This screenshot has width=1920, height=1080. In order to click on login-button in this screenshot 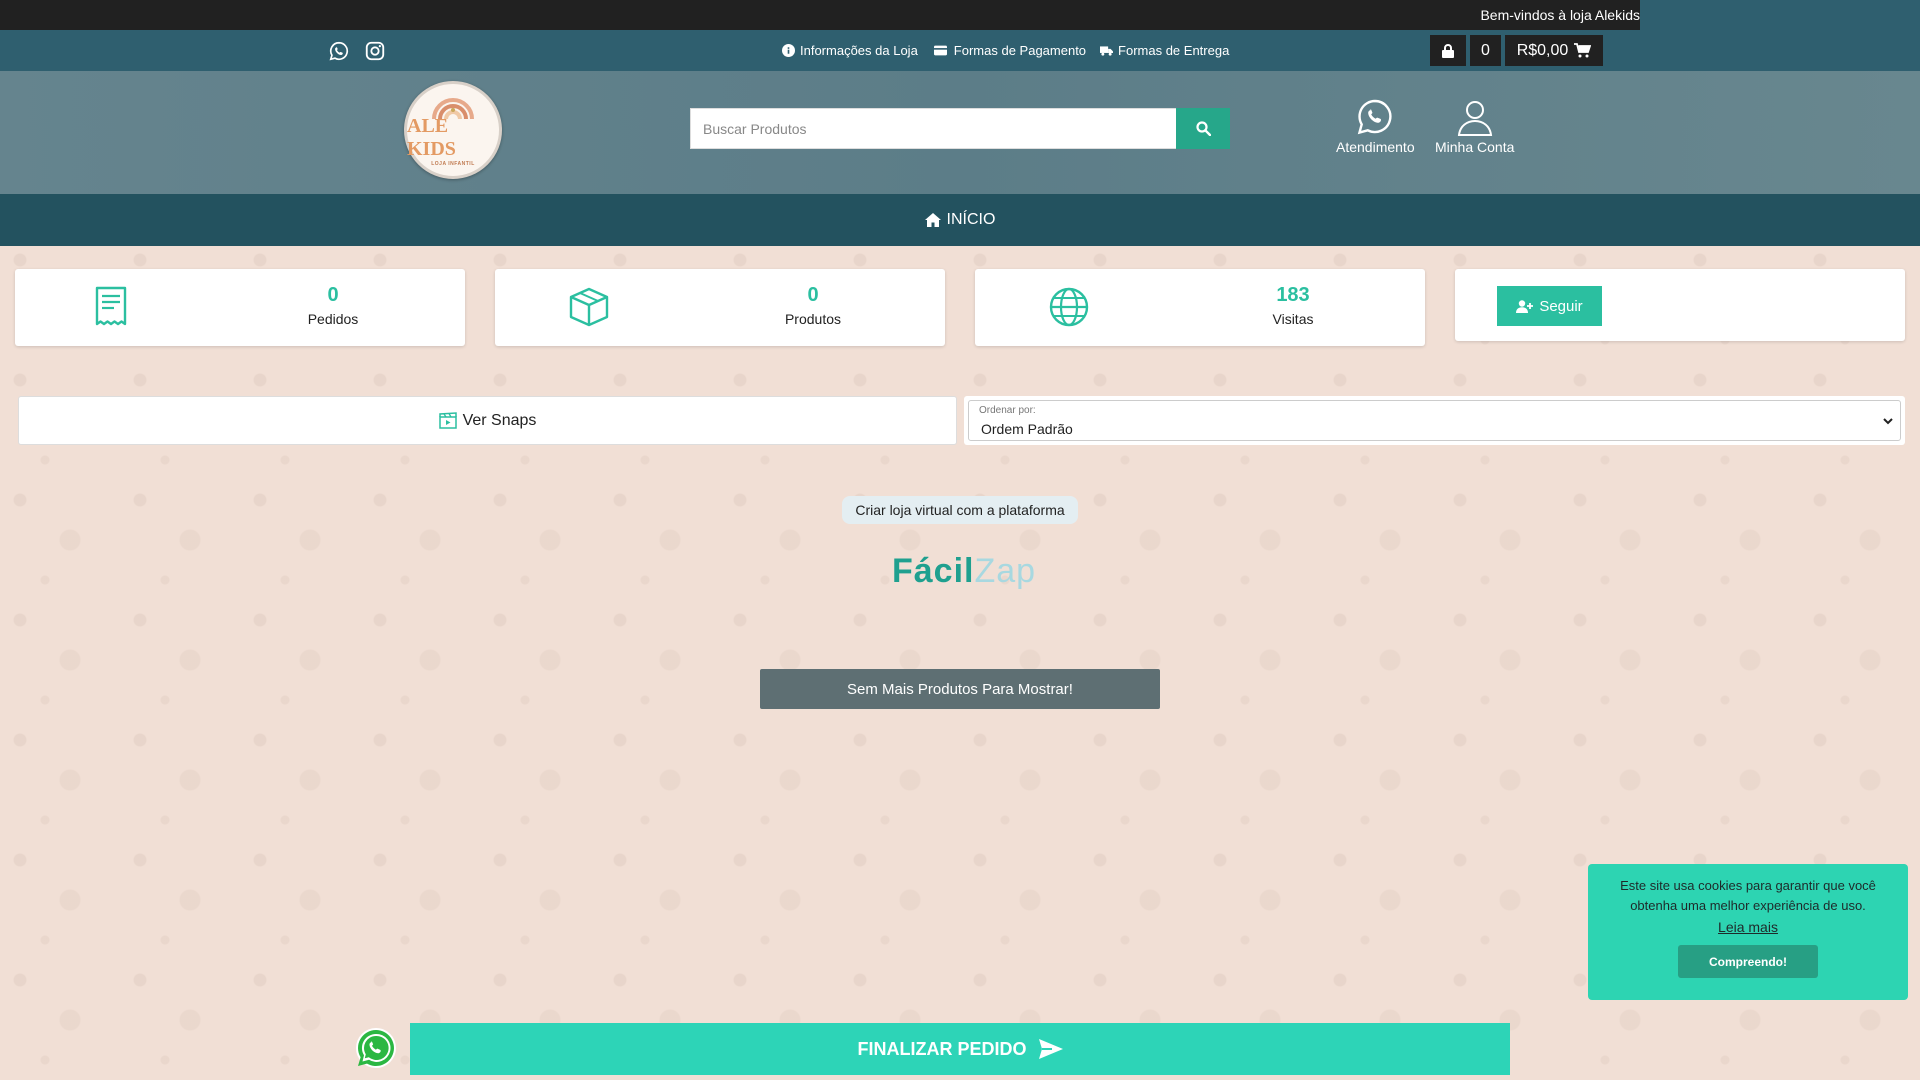, I will do `click(1448, 50)`.